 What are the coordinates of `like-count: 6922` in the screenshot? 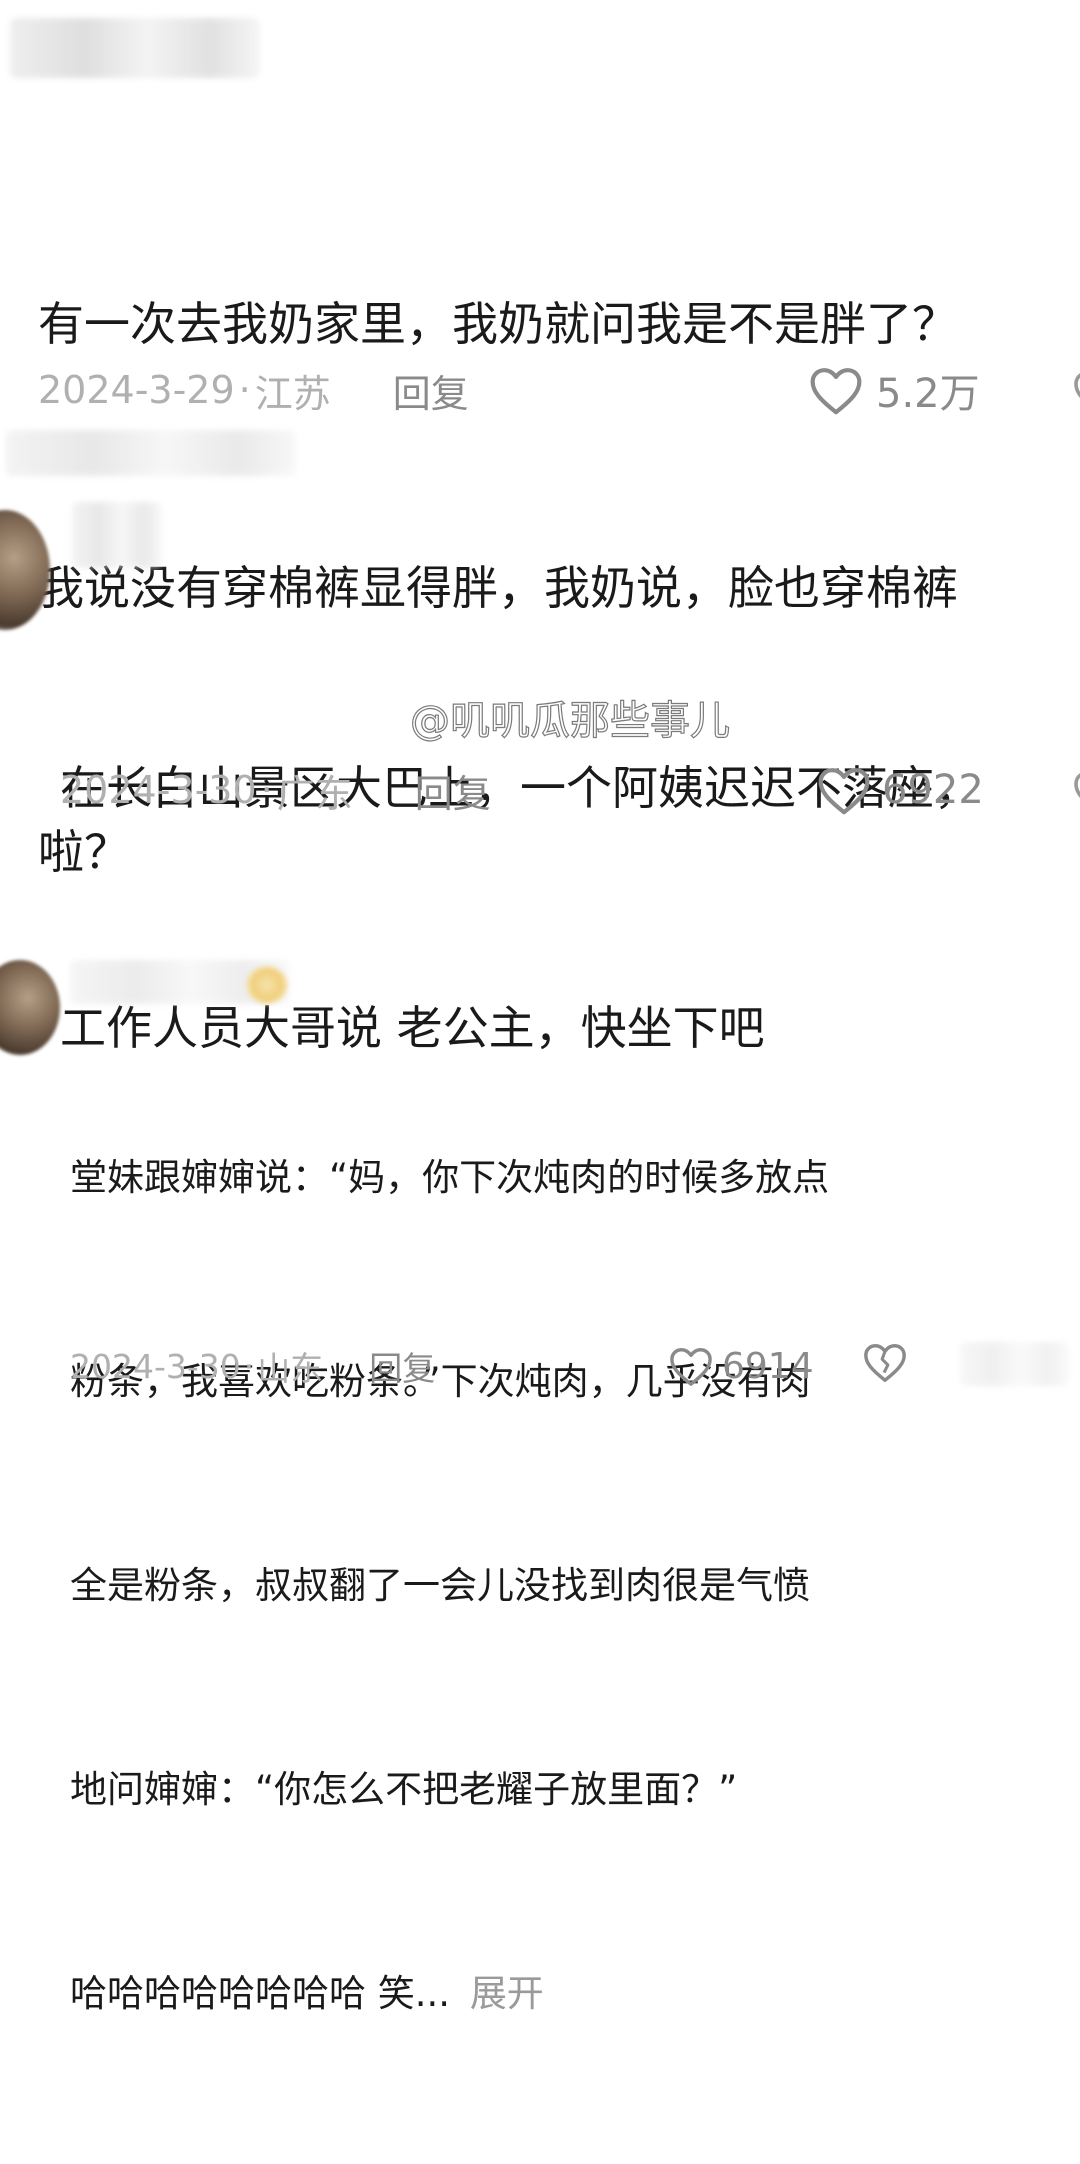 It's located at (933, 790).